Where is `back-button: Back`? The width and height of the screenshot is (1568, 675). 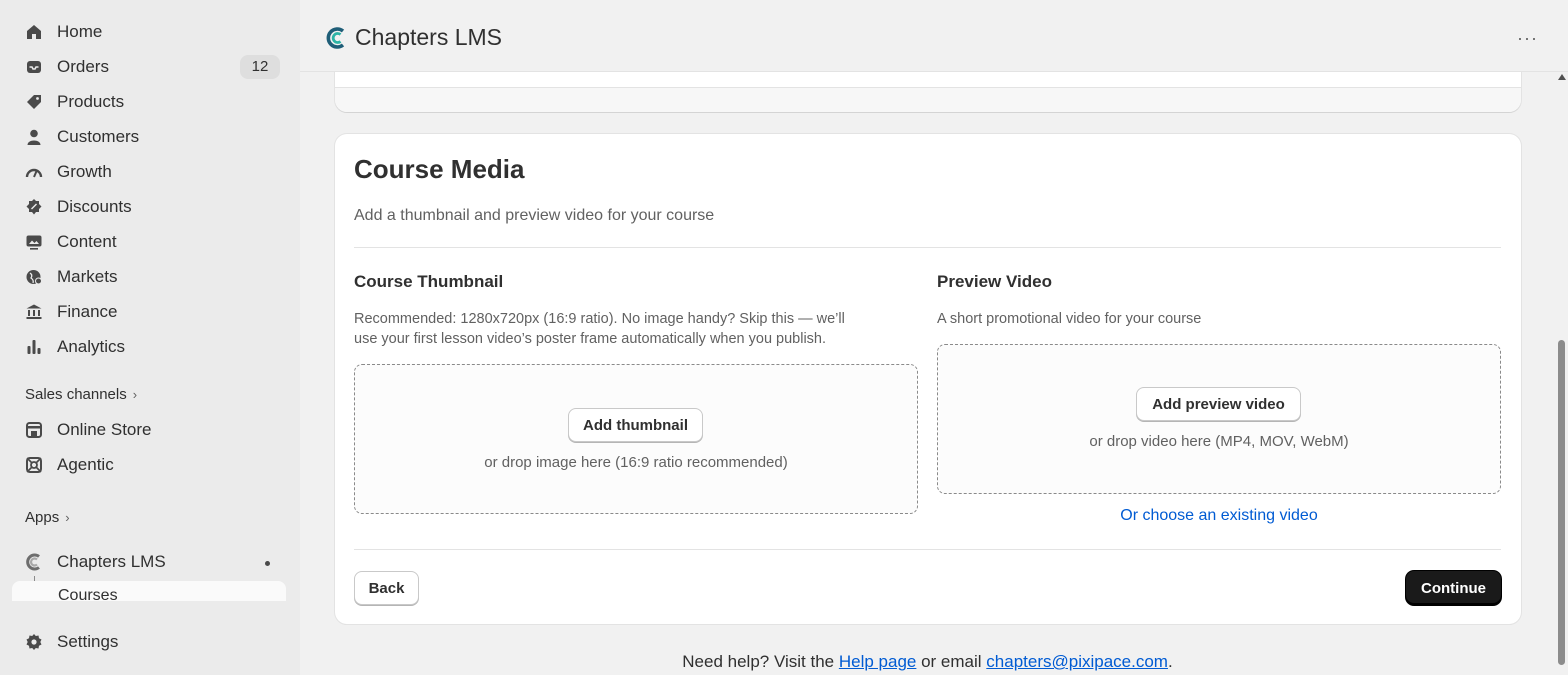
back-button: Back is located at coordinates (386, 588).